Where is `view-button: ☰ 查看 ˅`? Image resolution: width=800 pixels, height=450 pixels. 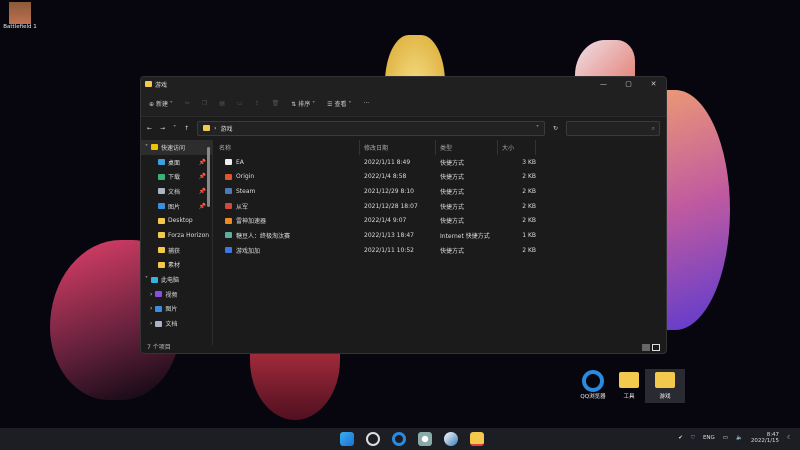
view-button: ☰ 查看 ˅ is located at coordinates (339, 103).